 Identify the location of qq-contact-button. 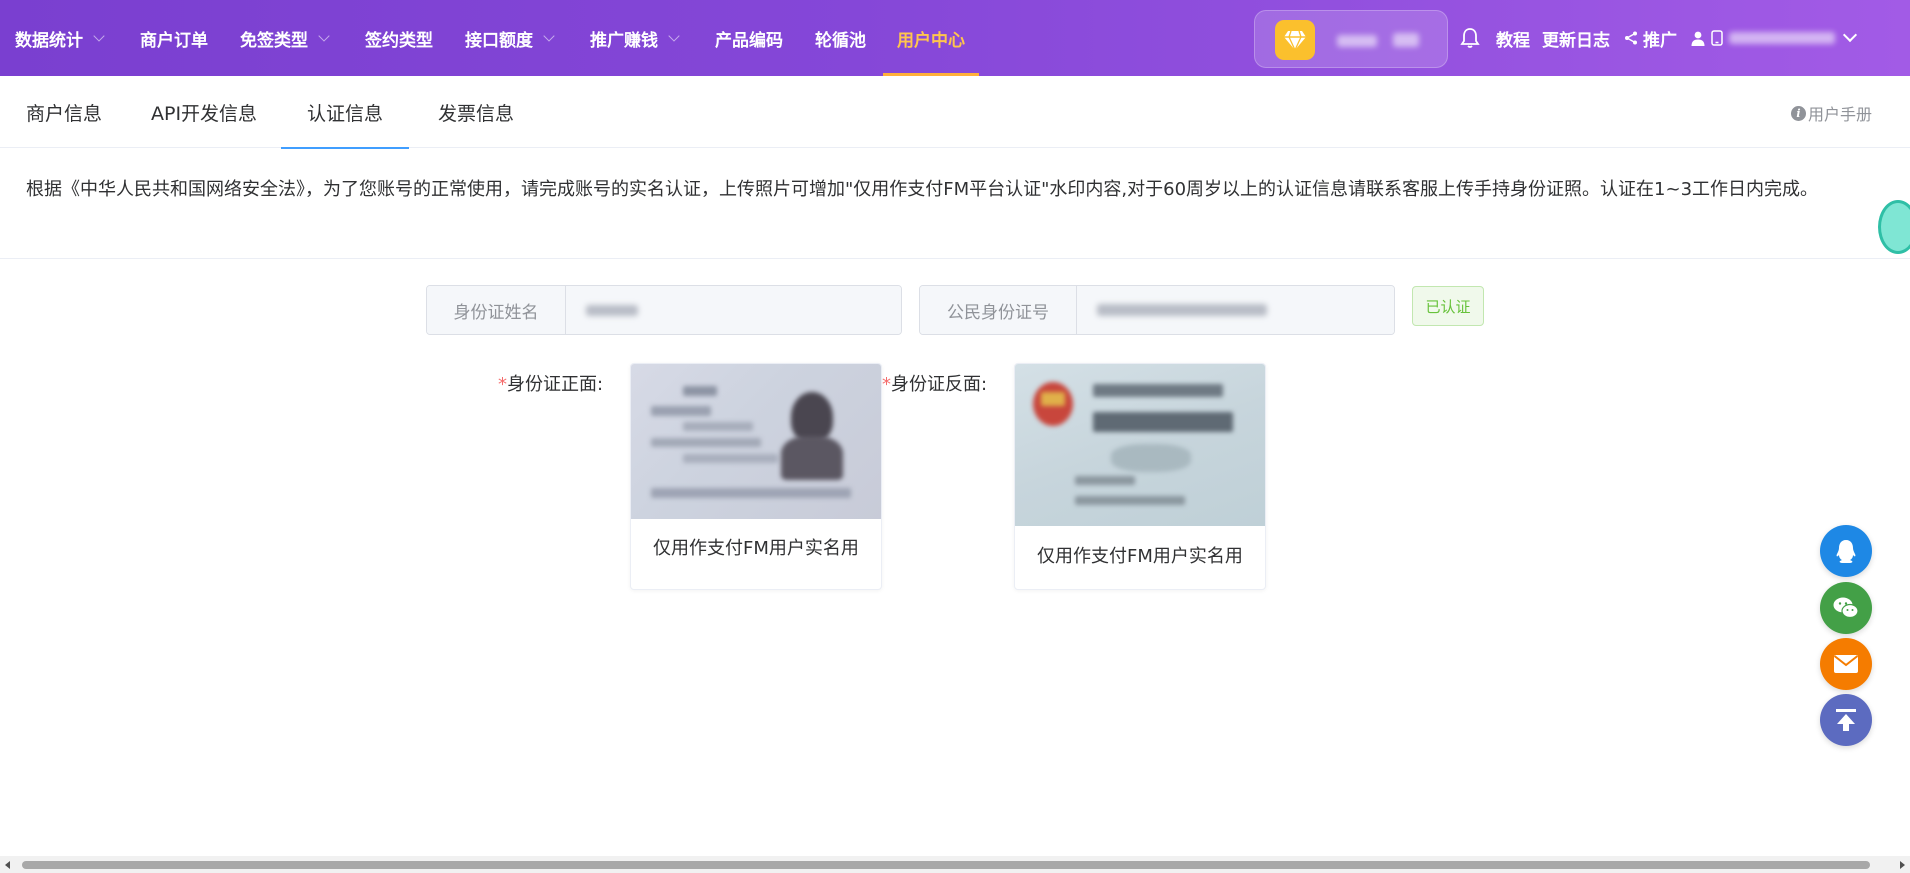
(1846, 551).